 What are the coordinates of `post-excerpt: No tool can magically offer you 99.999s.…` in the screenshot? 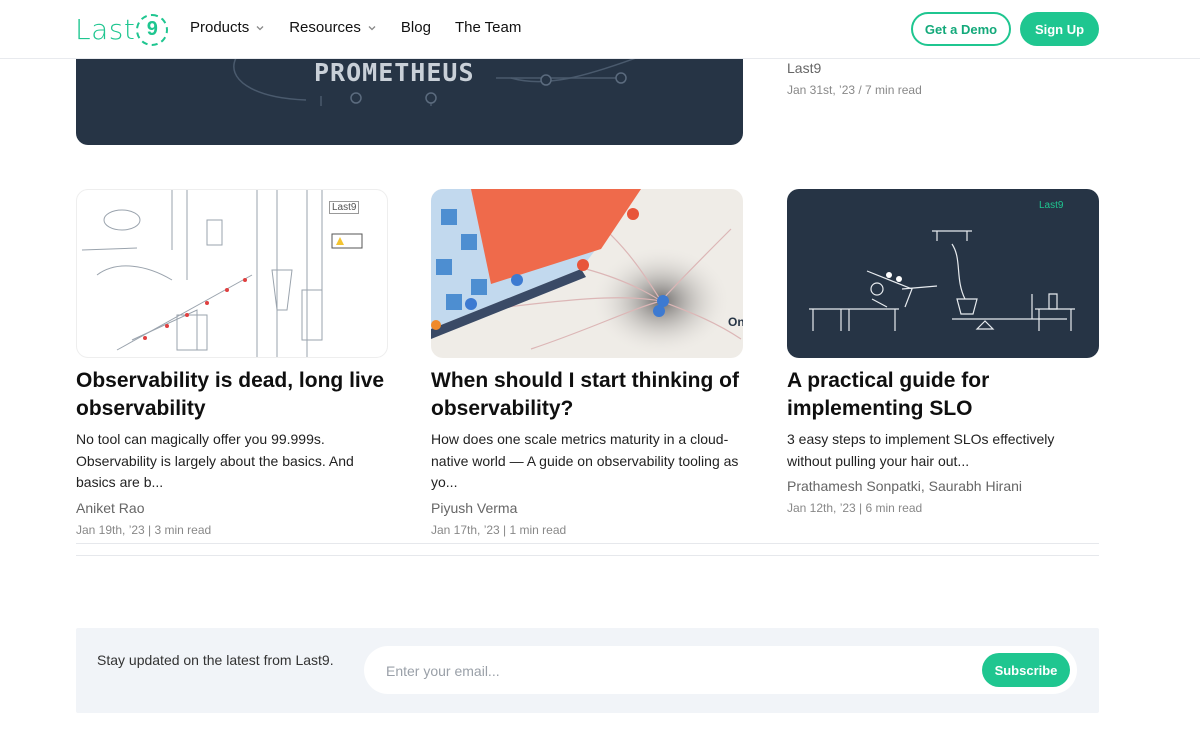 It's located at (215, 460).